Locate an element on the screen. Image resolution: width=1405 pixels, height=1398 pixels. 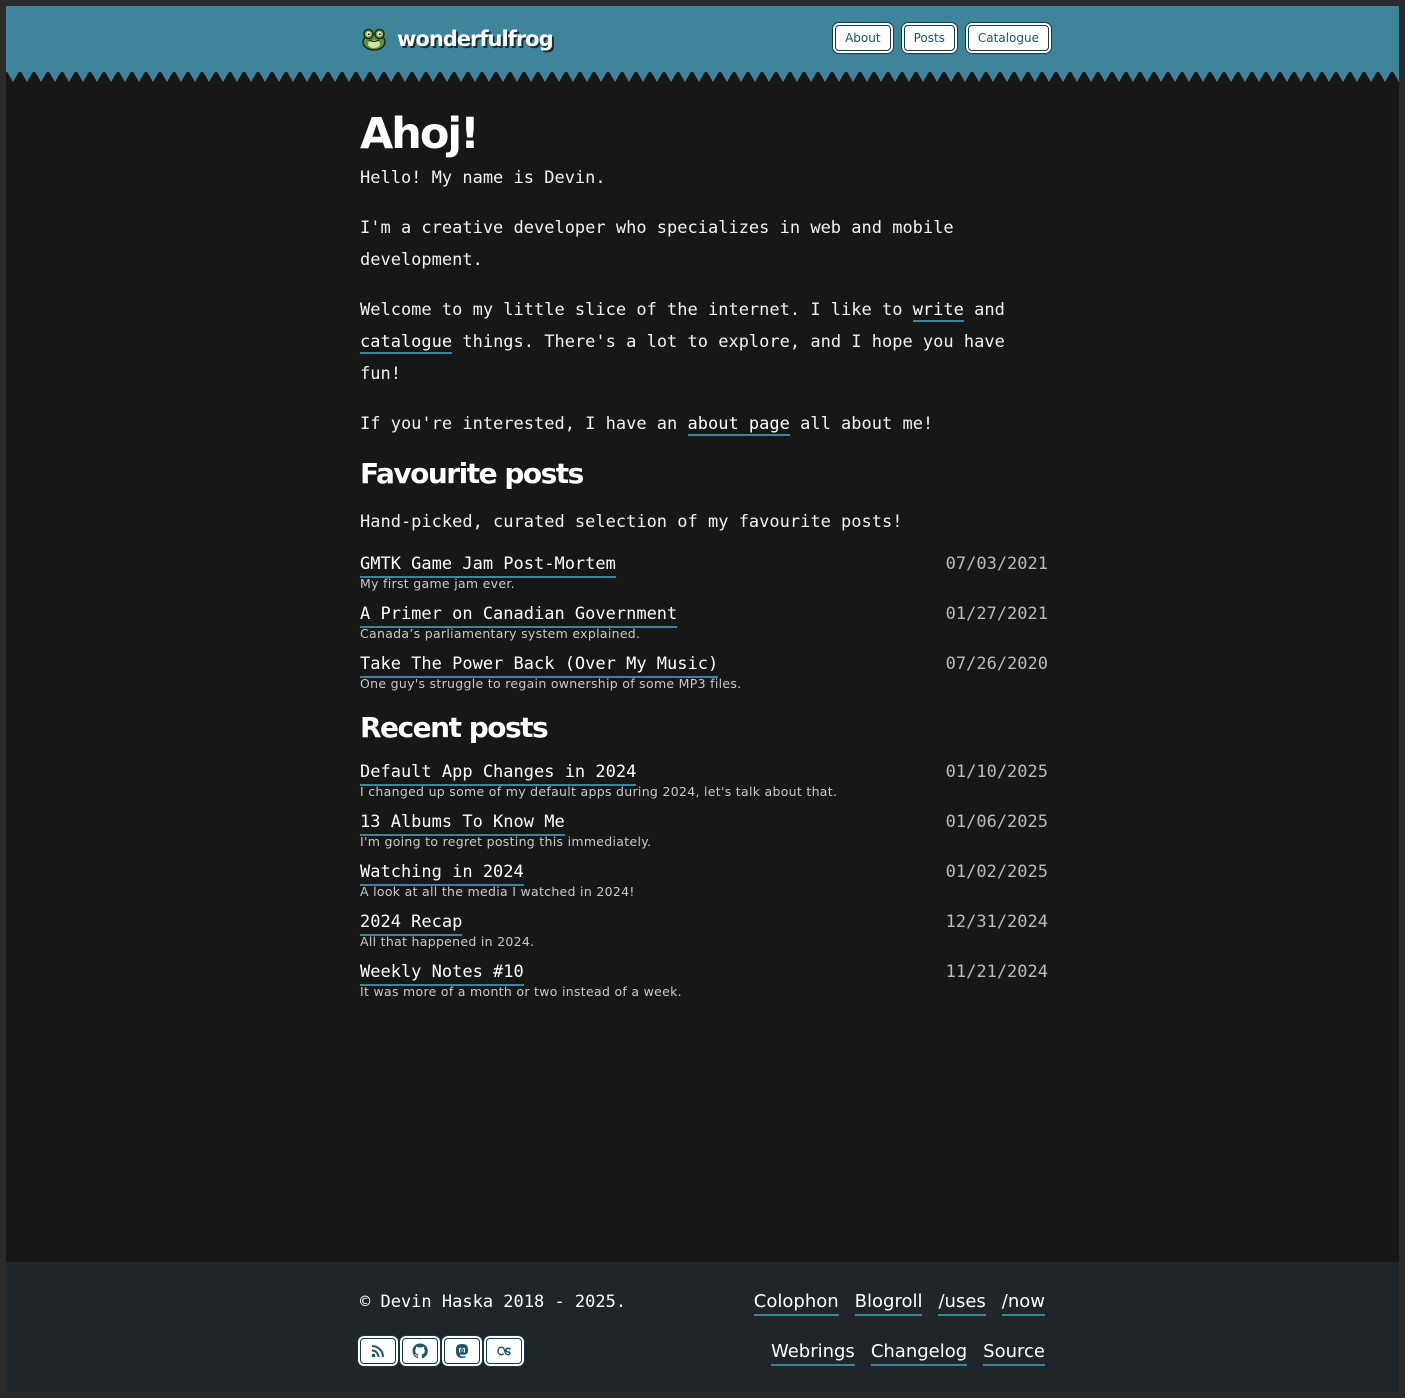
github-button is located at coordinates (420, 1351).